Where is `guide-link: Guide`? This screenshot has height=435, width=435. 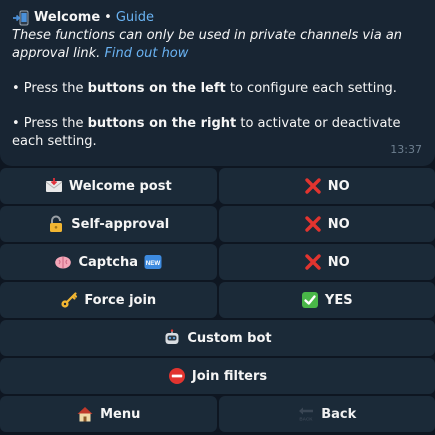 guide-link: Guide is located at coordinates (135, 18).